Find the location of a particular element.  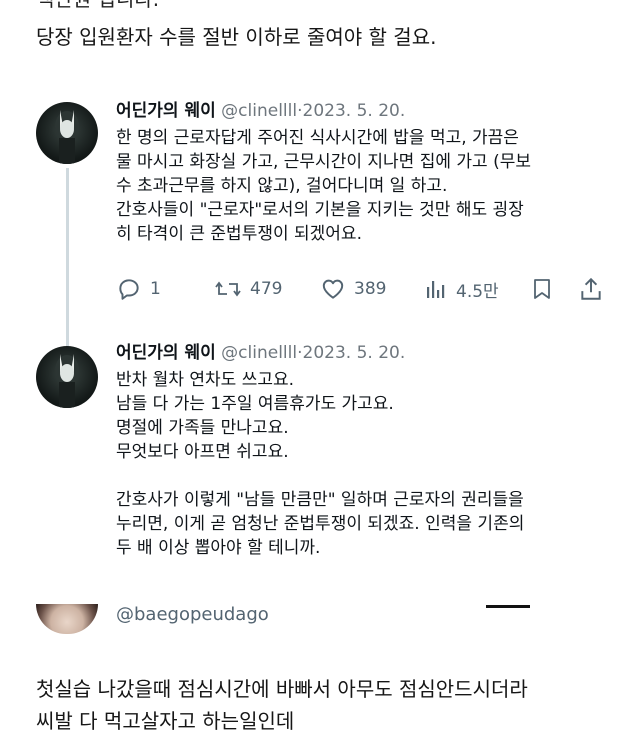

reply-handle: @baegopeudago is located at coordinates (192, 614).